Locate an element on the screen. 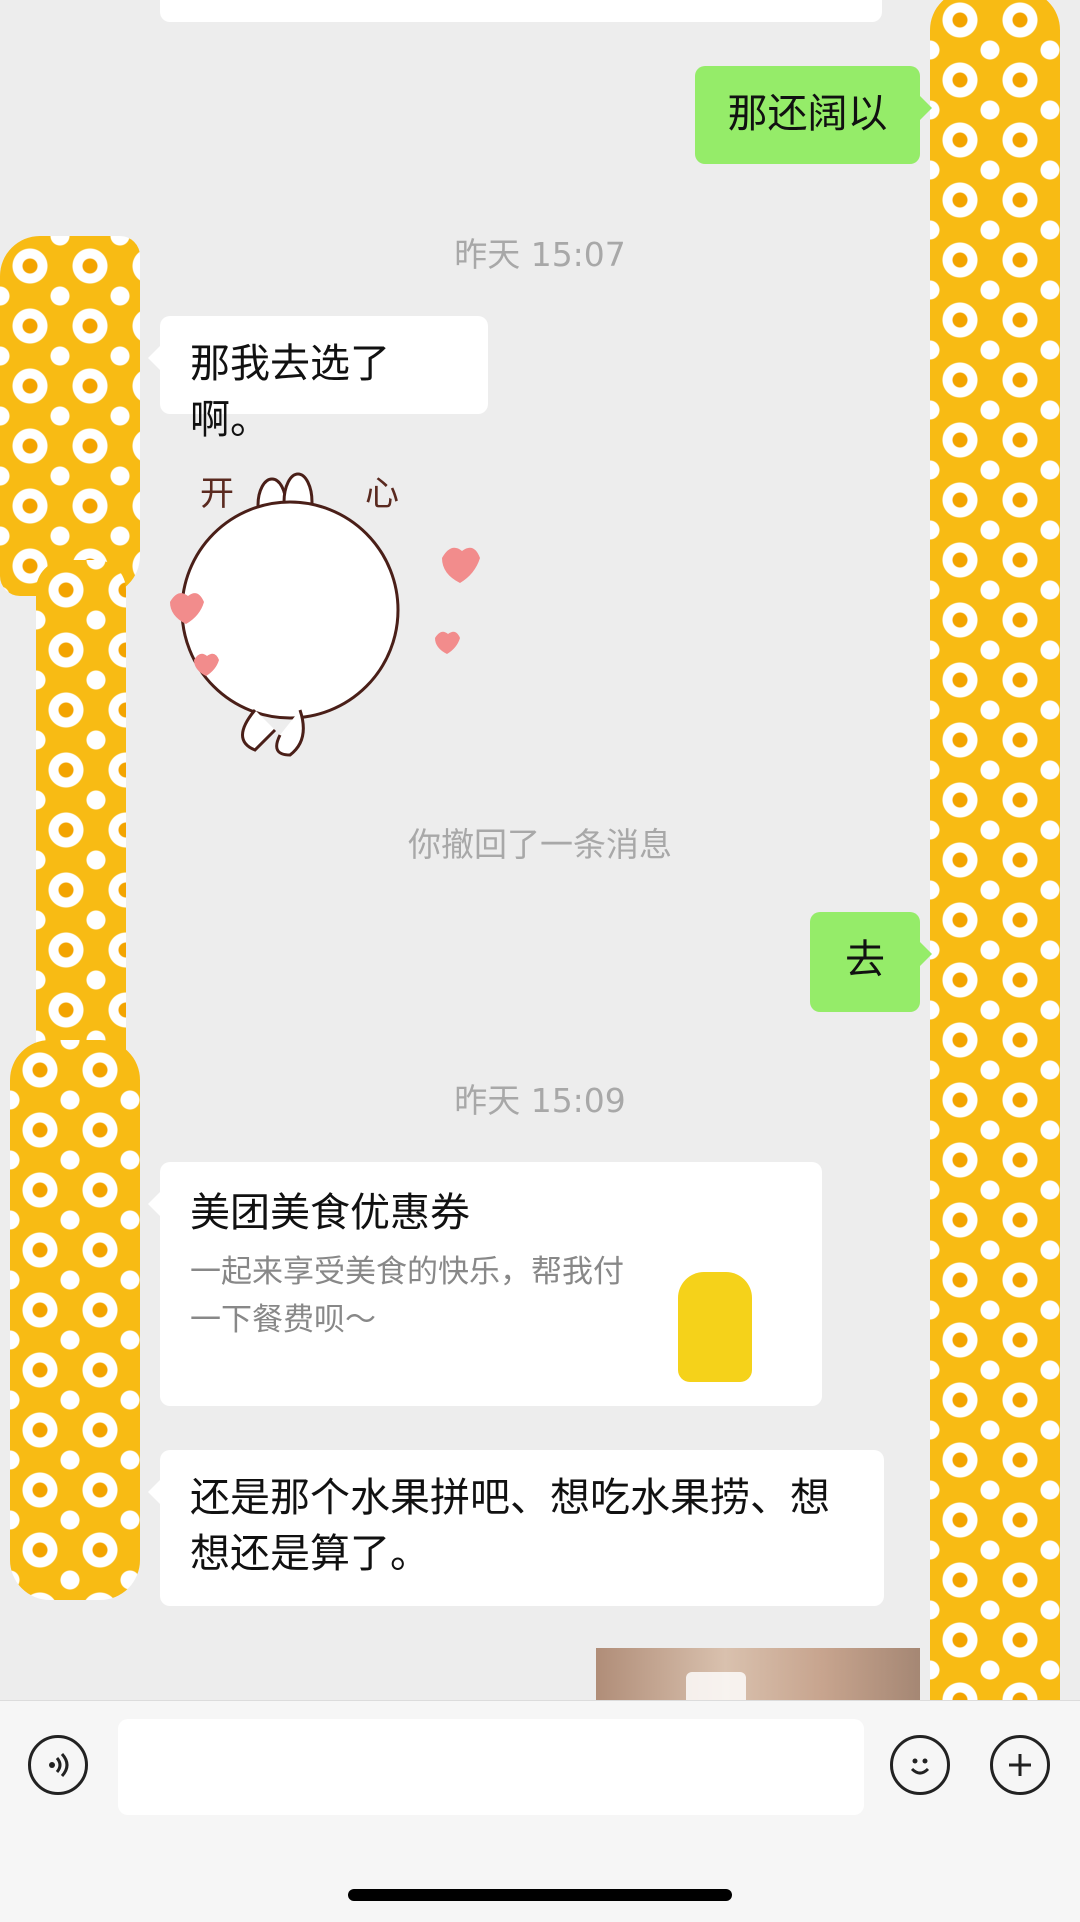 This screenshot has height=1922, width=1080. timestamp: 昨天 15:07 is located at coordinates (540, 254).